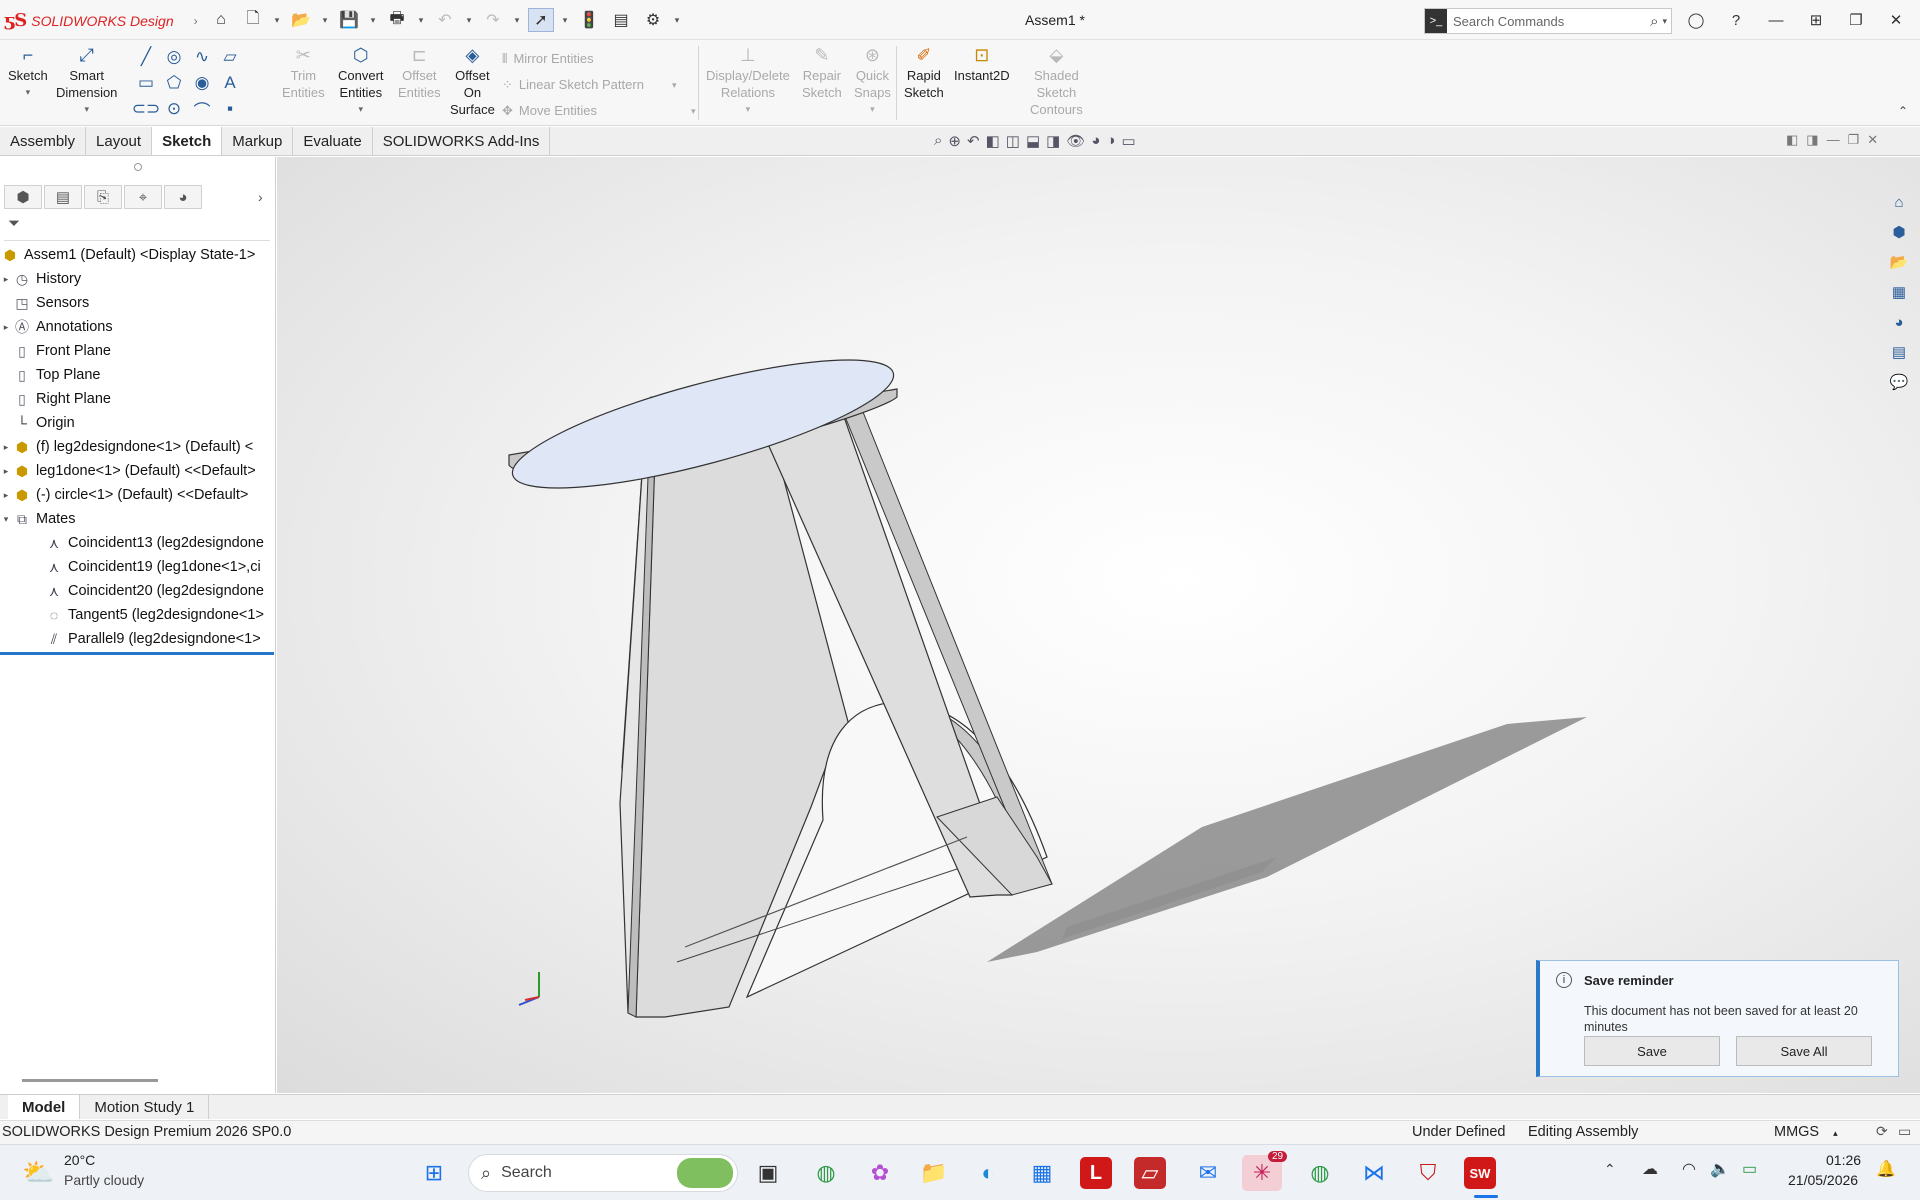 The height and width of the screenshot is (1200, 1920). Describe the element at coordinates (138, 399) in the screenshot. I see `tree-item-right-plane: ▯ Right Plane` at that location.